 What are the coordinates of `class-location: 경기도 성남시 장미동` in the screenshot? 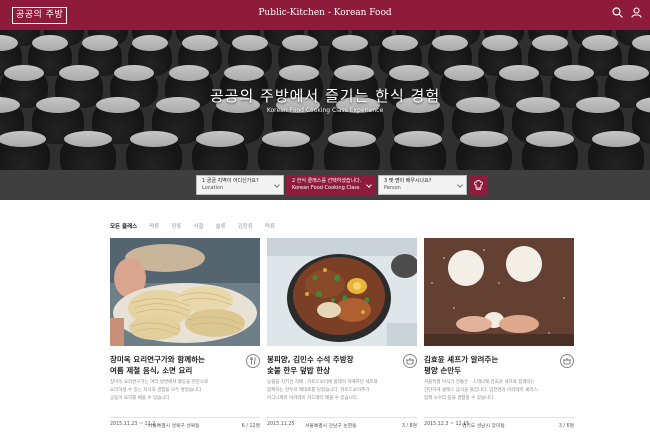 It's located at (483, 426).